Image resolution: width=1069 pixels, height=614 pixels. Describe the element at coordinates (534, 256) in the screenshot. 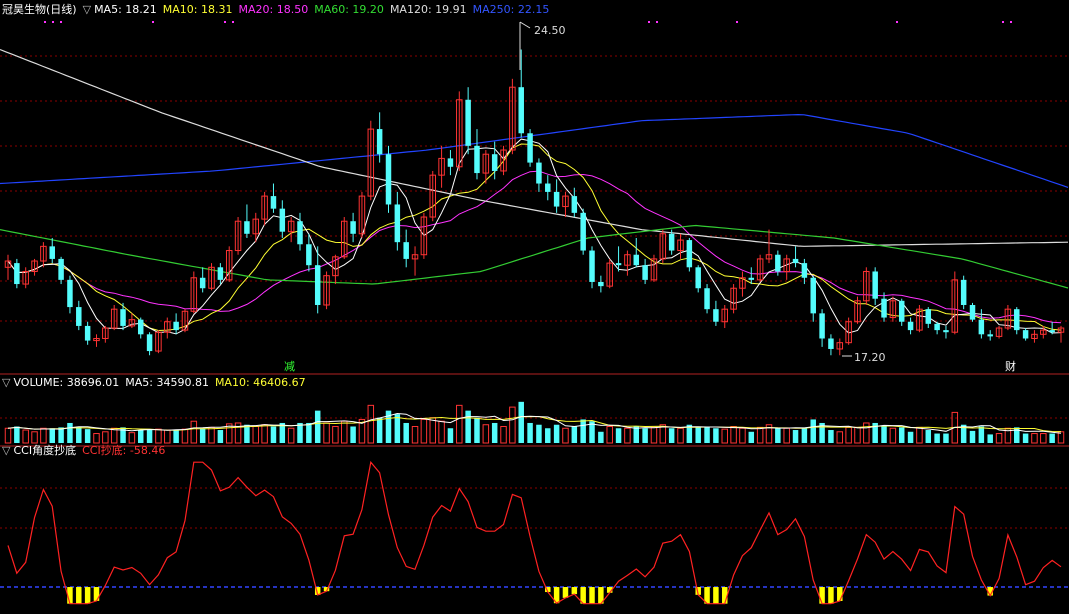

I see `ma60-line` at that location.